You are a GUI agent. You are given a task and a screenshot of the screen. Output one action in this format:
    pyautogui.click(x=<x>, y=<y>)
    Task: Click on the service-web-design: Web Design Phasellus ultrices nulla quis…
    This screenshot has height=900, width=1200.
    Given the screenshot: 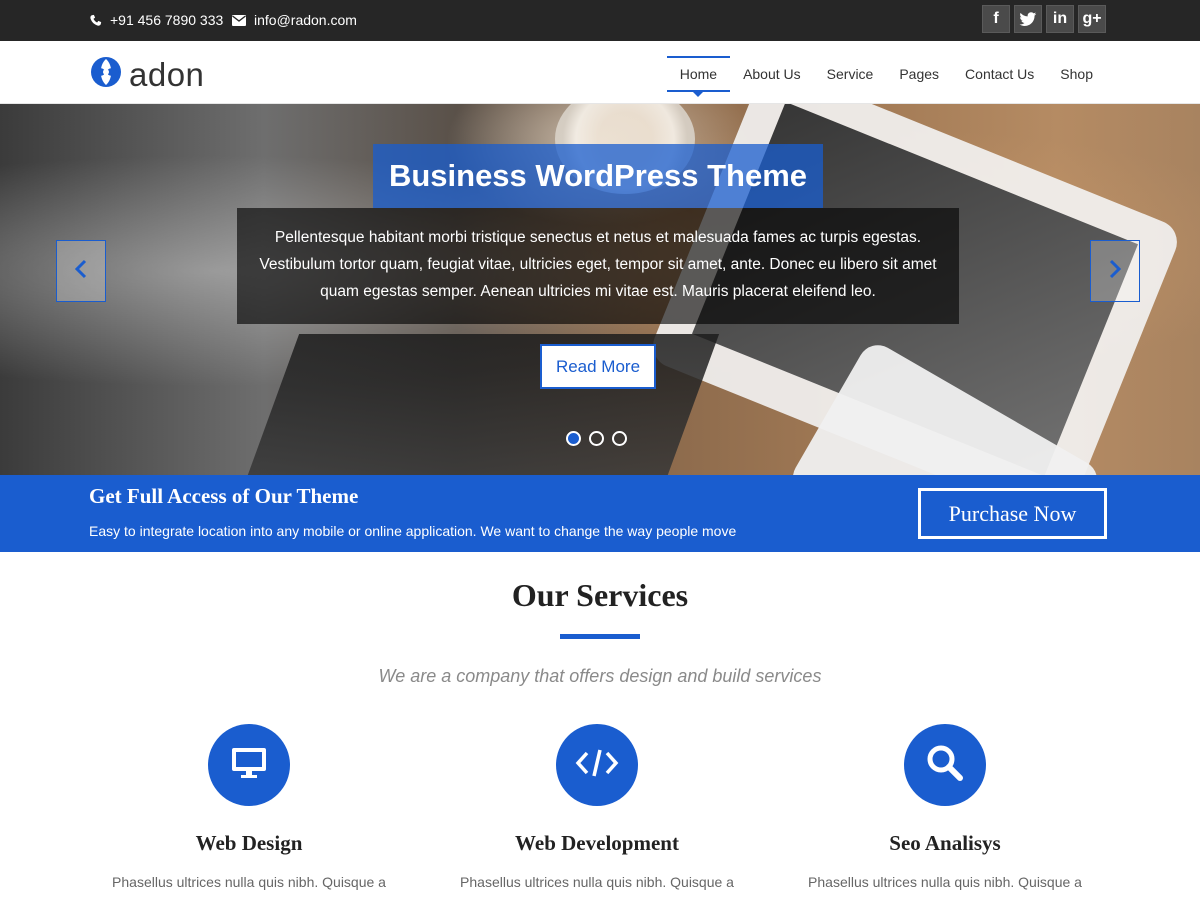 What is the action you would take?
    pyautogui.click(x=249, y=807)
    